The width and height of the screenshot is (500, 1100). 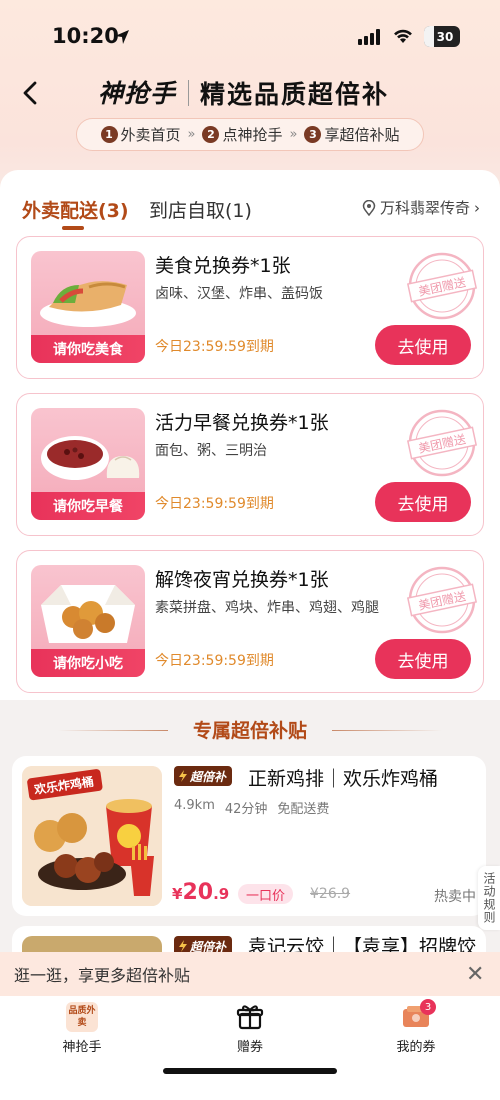 What do you see at coordinates (403, 36) in the screenshot?
I see `wifi-icon` at bounding box center [403, 36].